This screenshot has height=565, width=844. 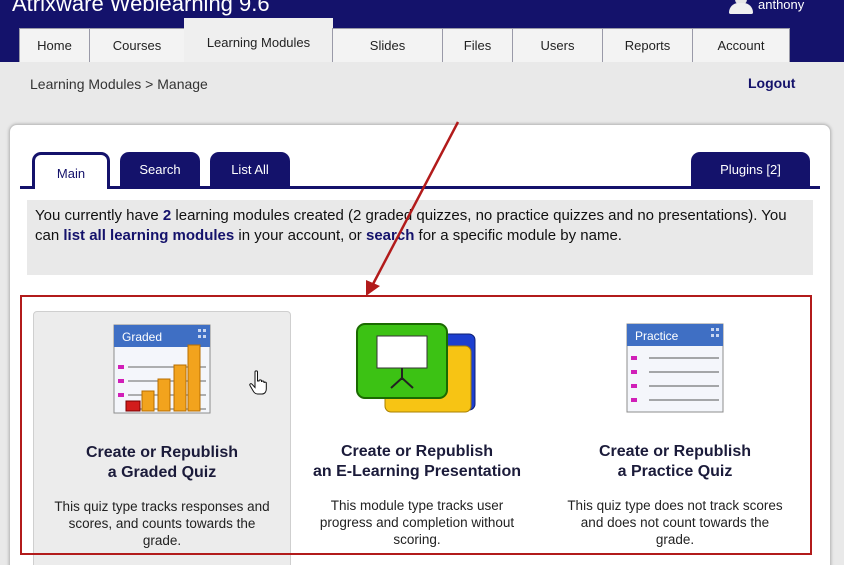 What do you see at coordinates (54, 45) in the screenshot?
I see `tab-home: Home` at bounding box center [54, 45].